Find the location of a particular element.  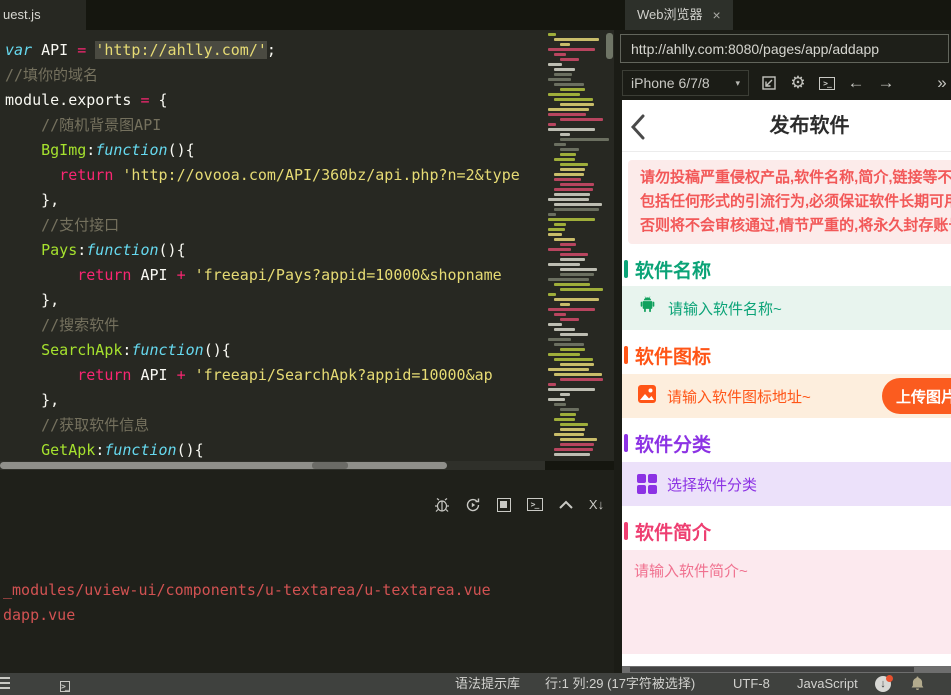

restart-icon is located at coordinates (472, 504).